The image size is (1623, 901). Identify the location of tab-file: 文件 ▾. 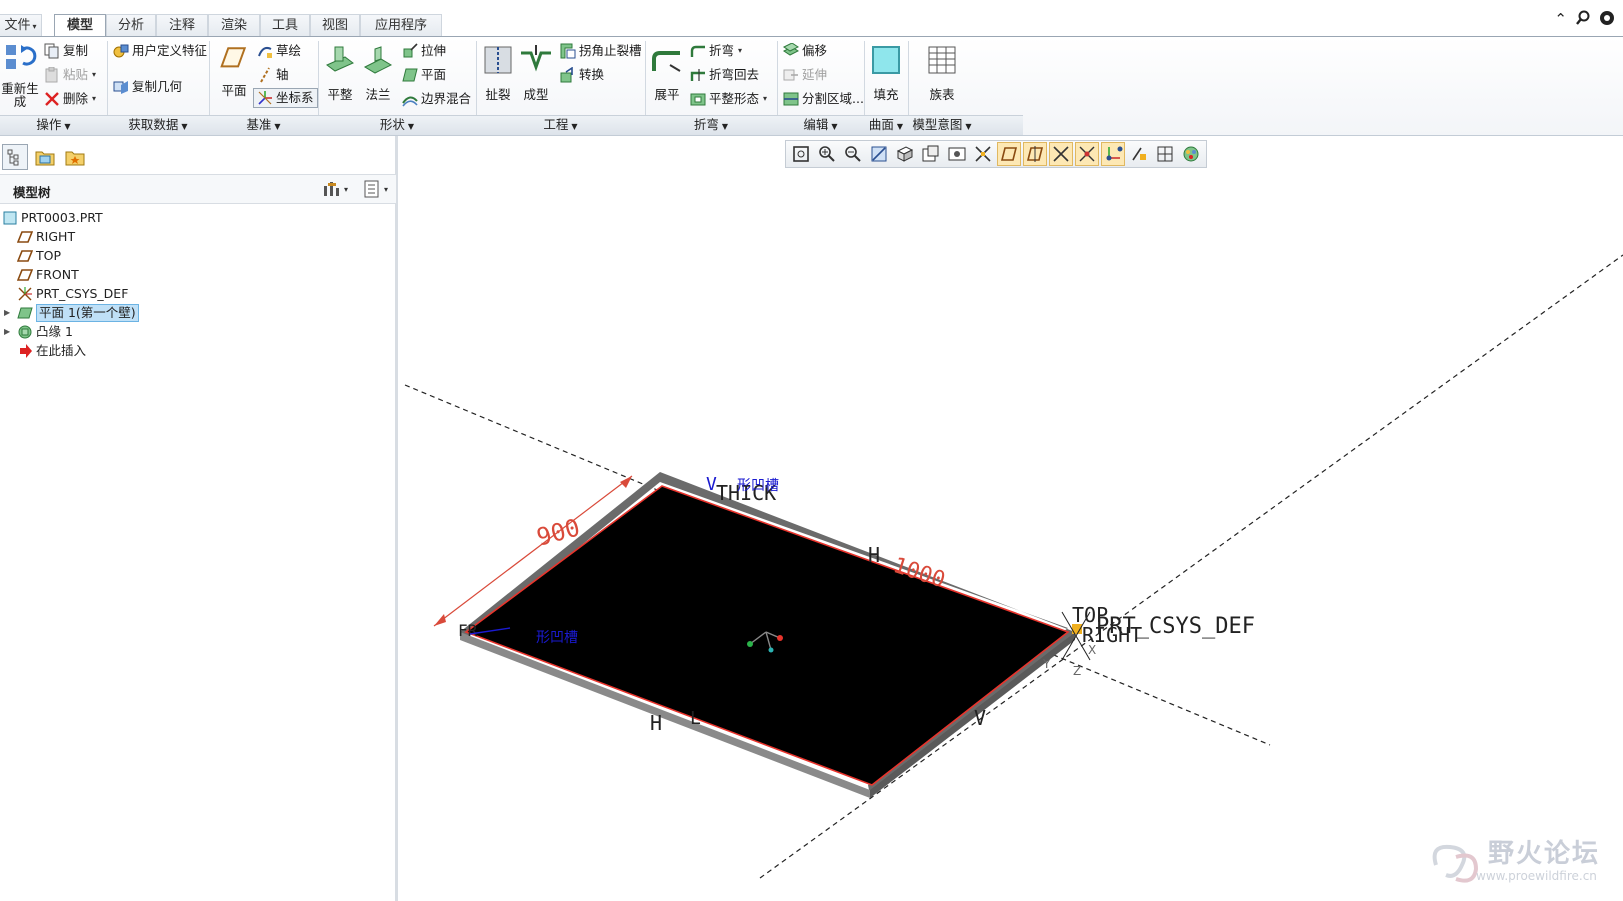
(21, 25).